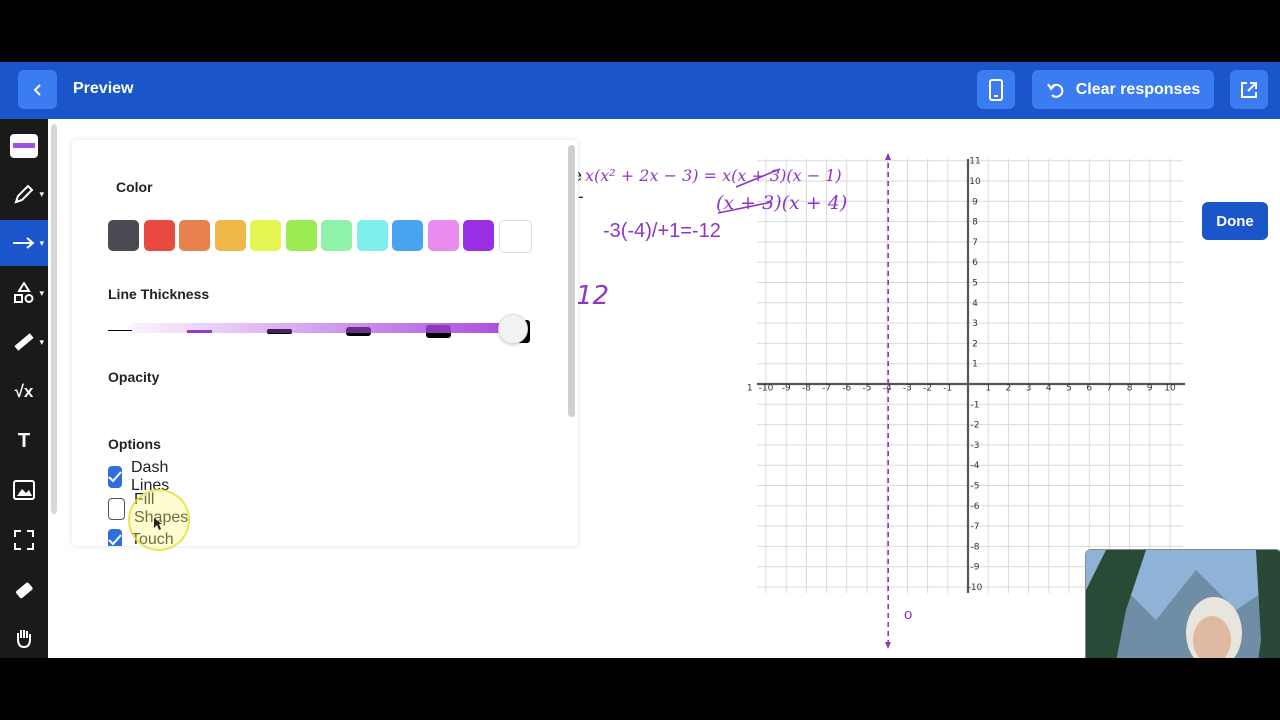  What do you see at coordinates (1130, 389) in the screenshot?
I see `x-tick-label: 8` at bounding box center [1130, 389].